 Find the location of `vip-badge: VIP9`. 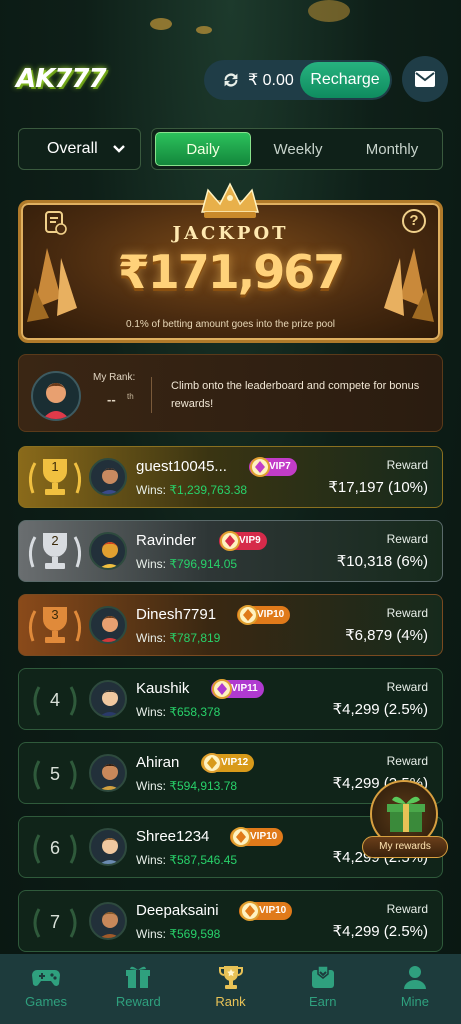

vip-badge: VIP9 is located at coordinates (243, 541).